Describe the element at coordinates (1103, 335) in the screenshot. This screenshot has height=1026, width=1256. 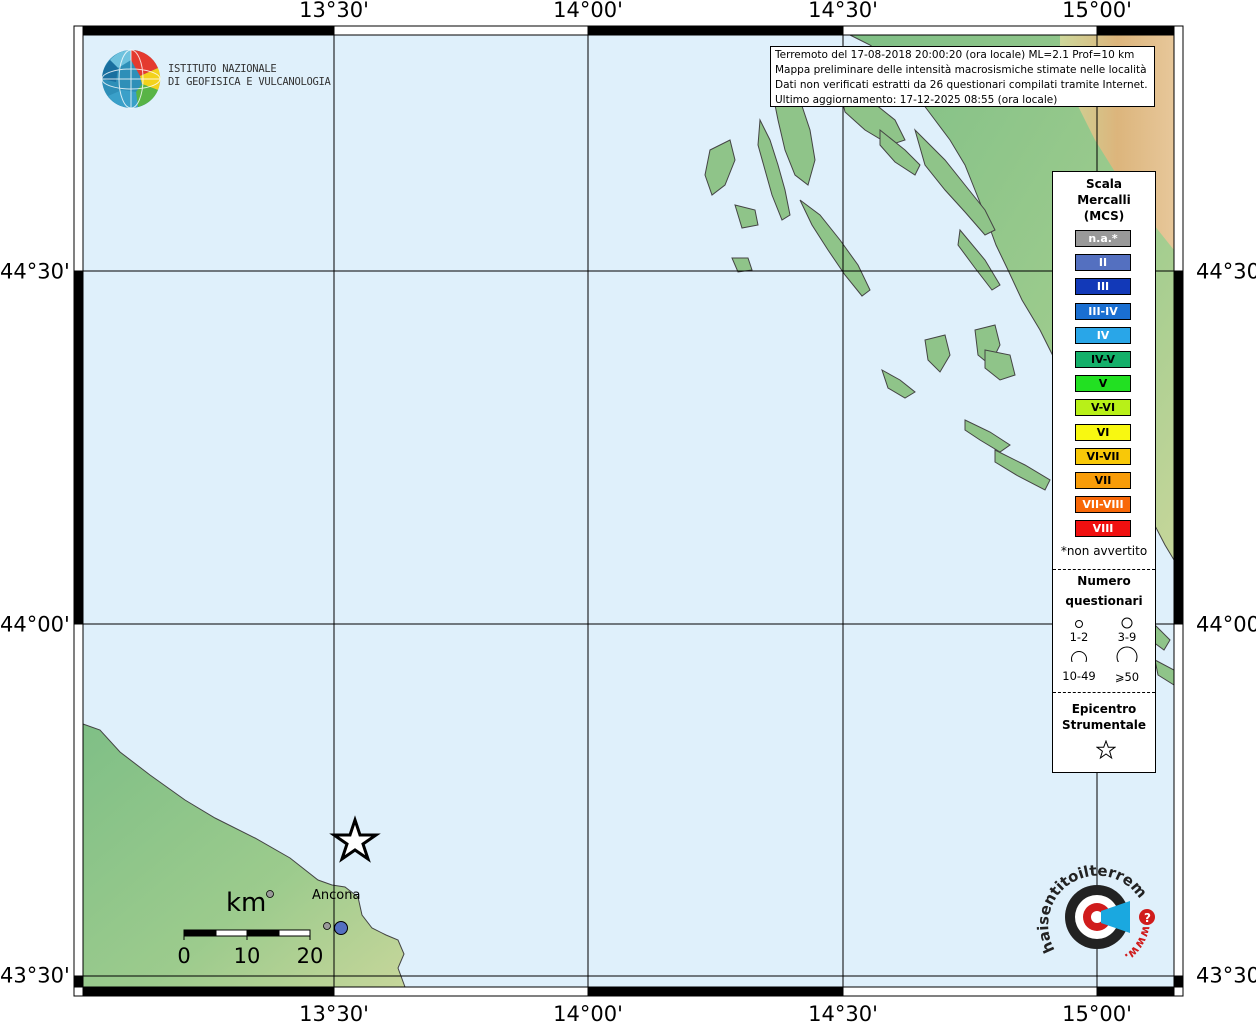
I see `legend-intensity-iv: IV` at that location.